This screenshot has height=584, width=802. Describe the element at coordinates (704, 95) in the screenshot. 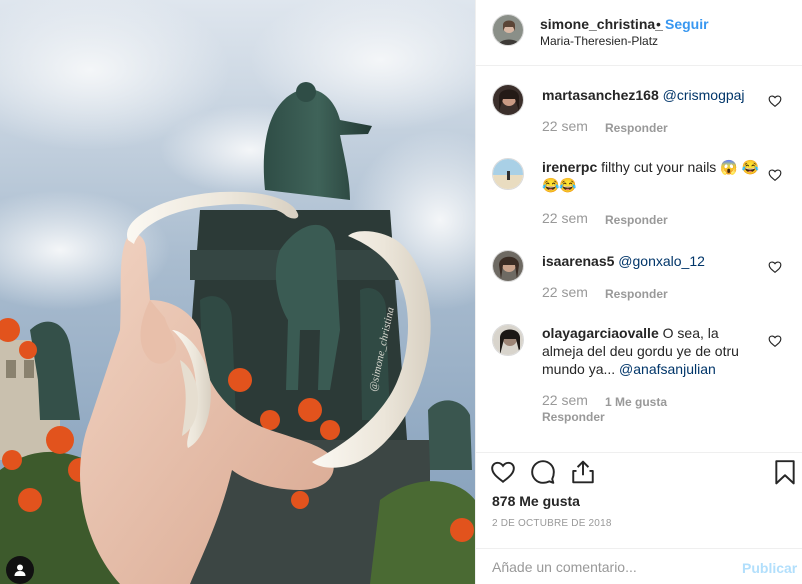

I see `comment-mention: @crismogpaj` at that location.